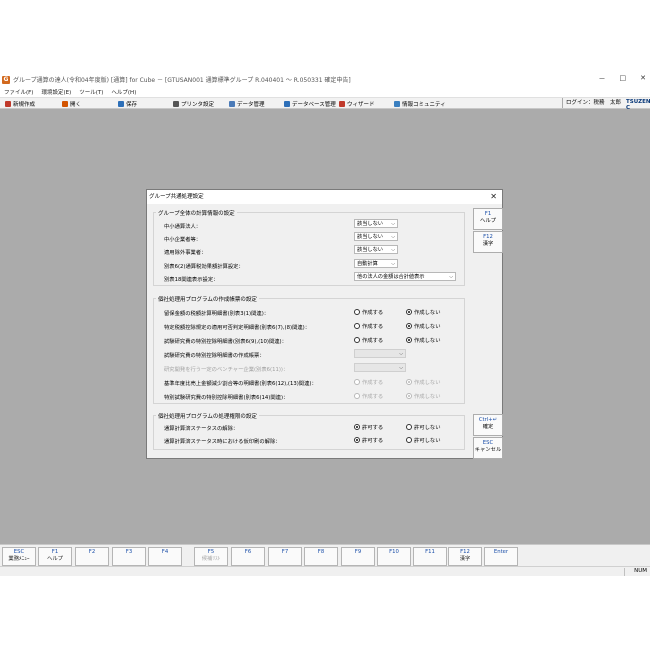  I want to click on row-label: 基準年度比売上金額減少割合等の明細書(別表6(12),(13)関連)：, so click(240, 384).